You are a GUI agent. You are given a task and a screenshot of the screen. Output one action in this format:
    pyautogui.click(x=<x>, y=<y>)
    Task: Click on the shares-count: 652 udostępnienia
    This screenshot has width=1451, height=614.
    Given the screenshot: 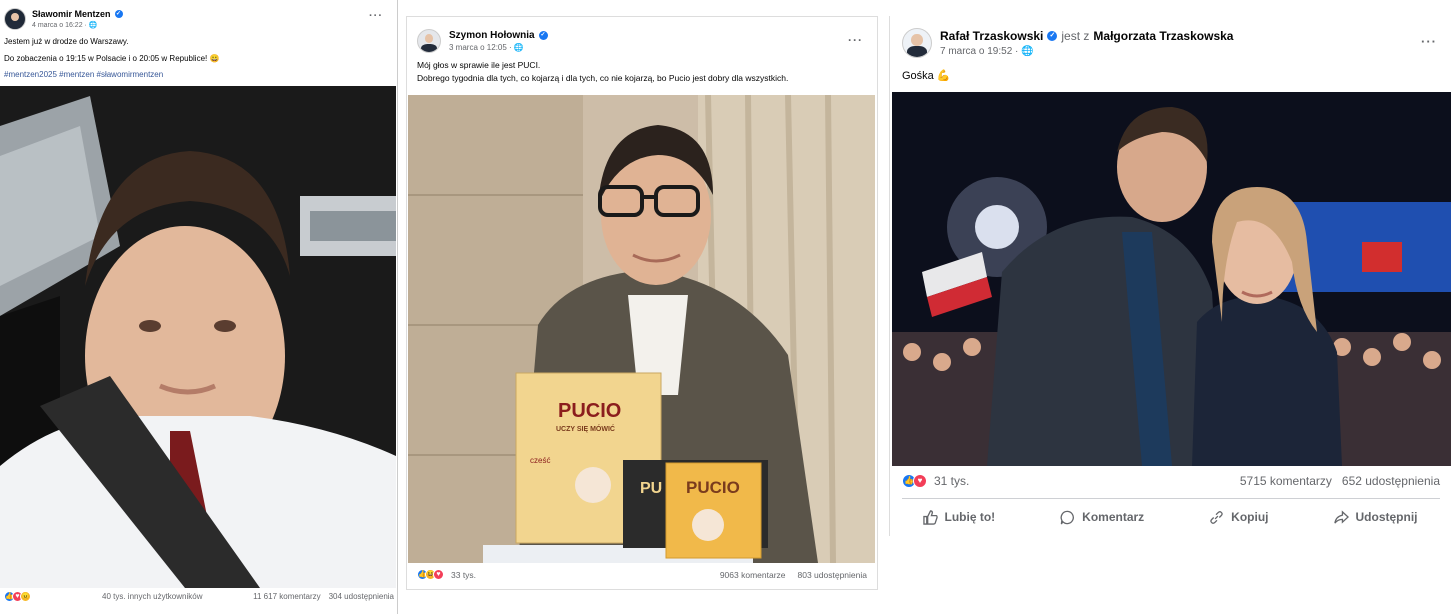 What is the action you would take?
    pyautogui.click(x=1391, y=481)
    